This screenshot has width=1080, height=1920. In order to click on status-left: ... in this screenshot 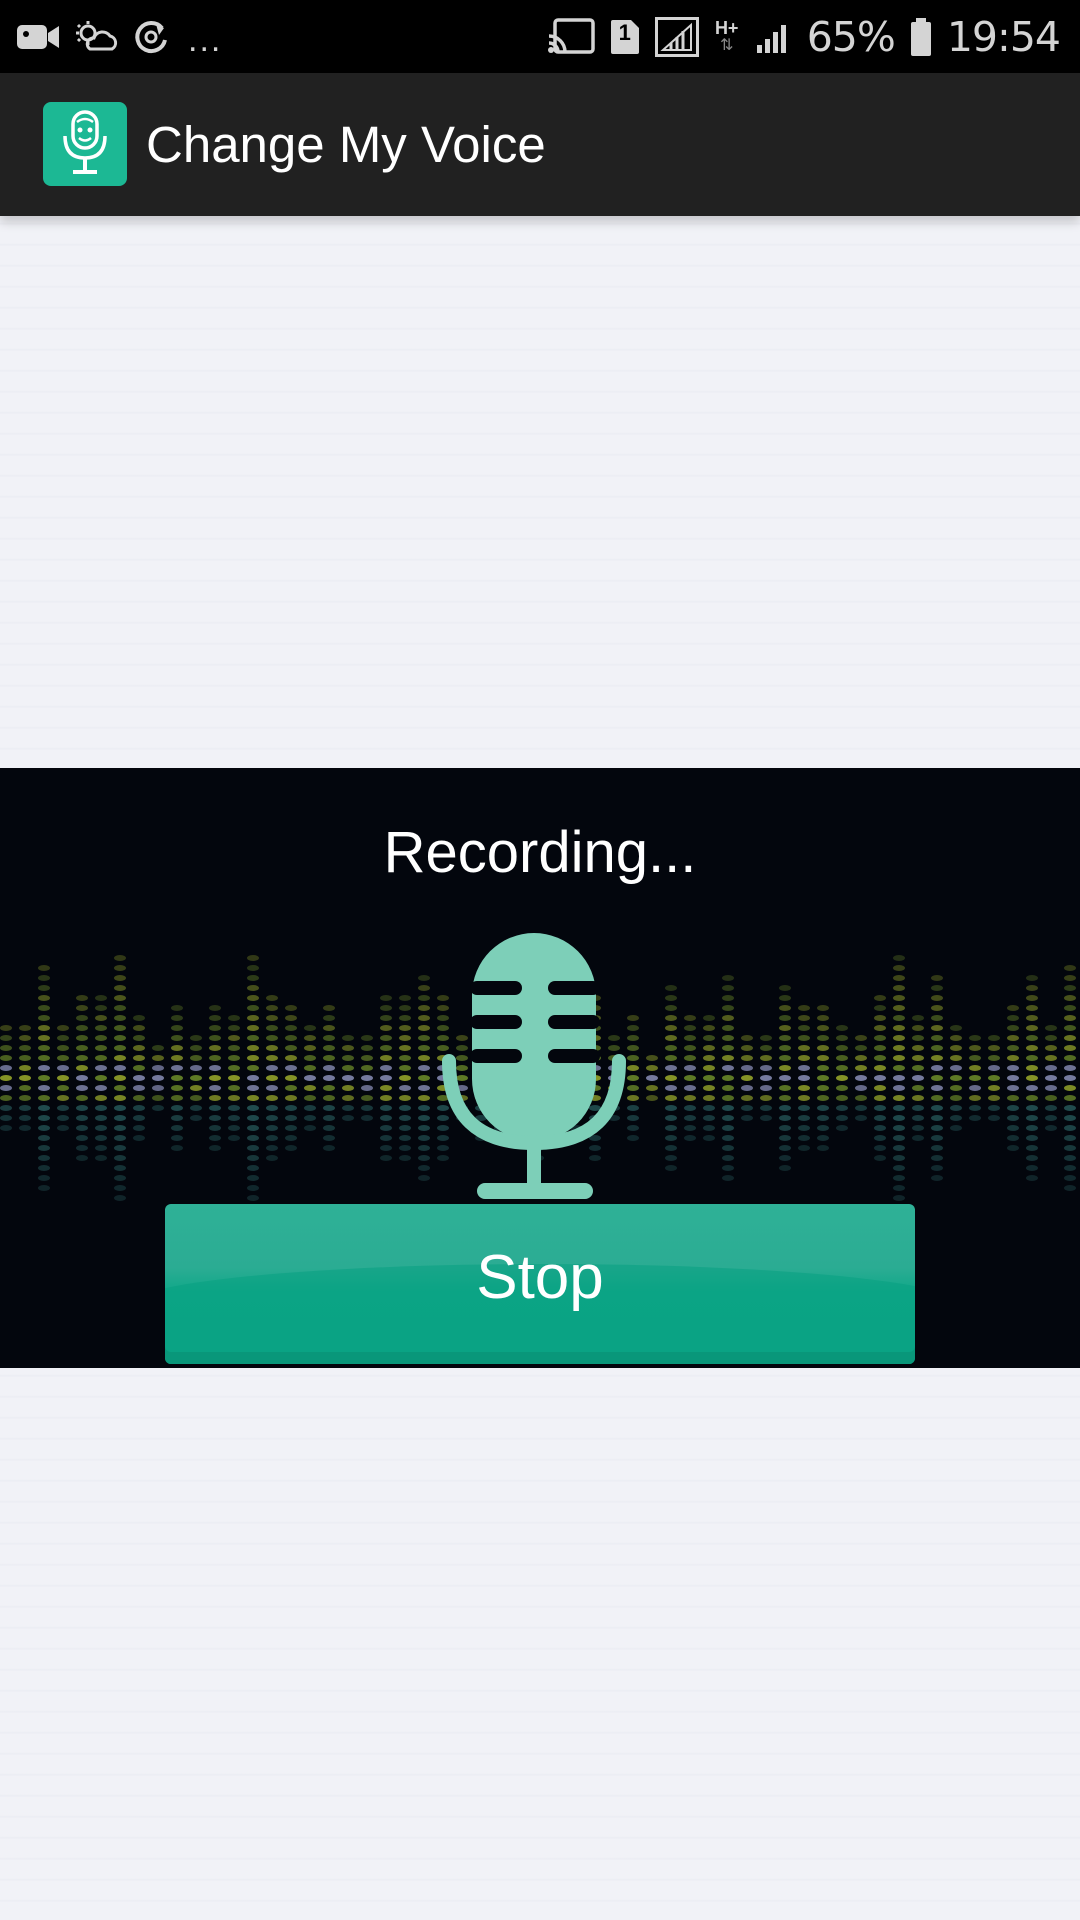, I will do `click(119, 36)`.